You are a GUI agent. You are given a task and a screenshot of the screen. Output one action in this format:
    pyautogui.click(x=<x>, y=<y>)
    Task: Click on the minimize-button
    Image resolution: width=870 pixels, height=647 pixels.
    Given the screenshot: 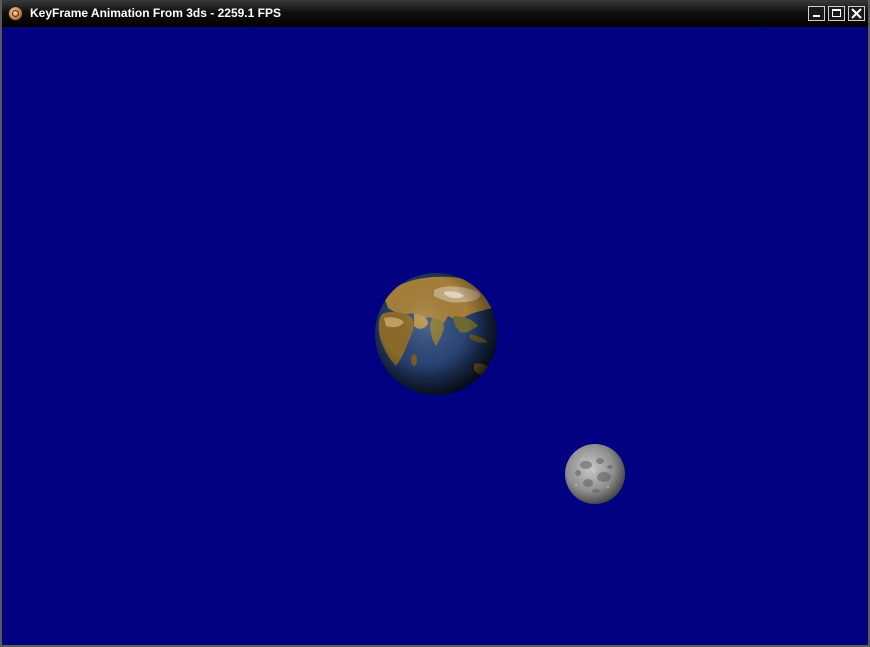 What is the action you would take?
    pyautogui.click(x=816, y=13)
    